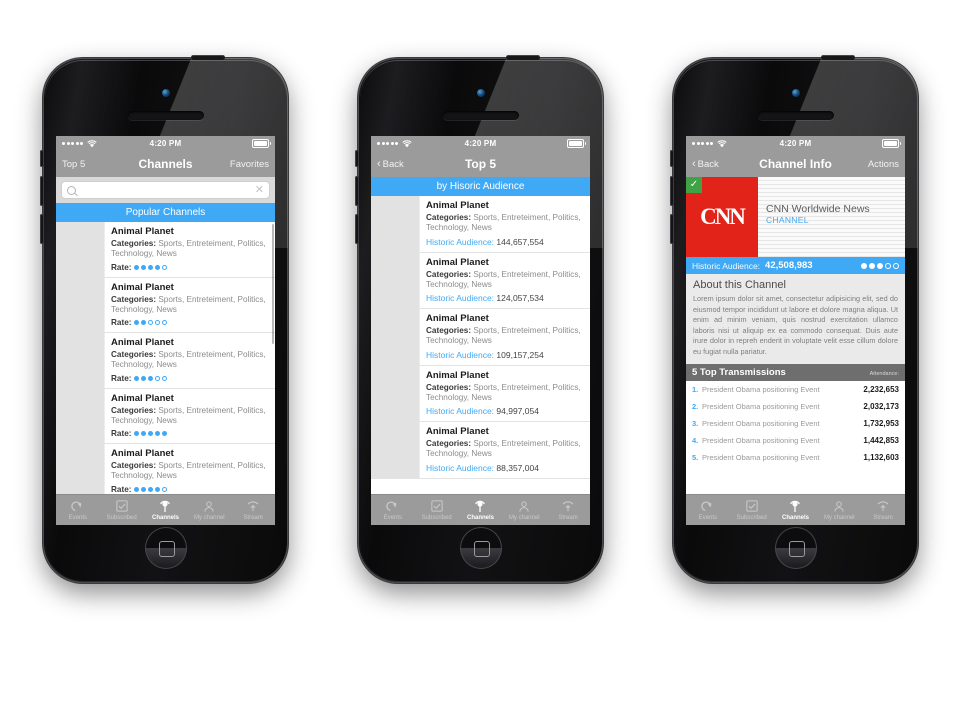 The image size is (960, 720). Describe the element at coordinates (516, 467) in the screenshot. I see `audience-value: 88,357,004` at that location.